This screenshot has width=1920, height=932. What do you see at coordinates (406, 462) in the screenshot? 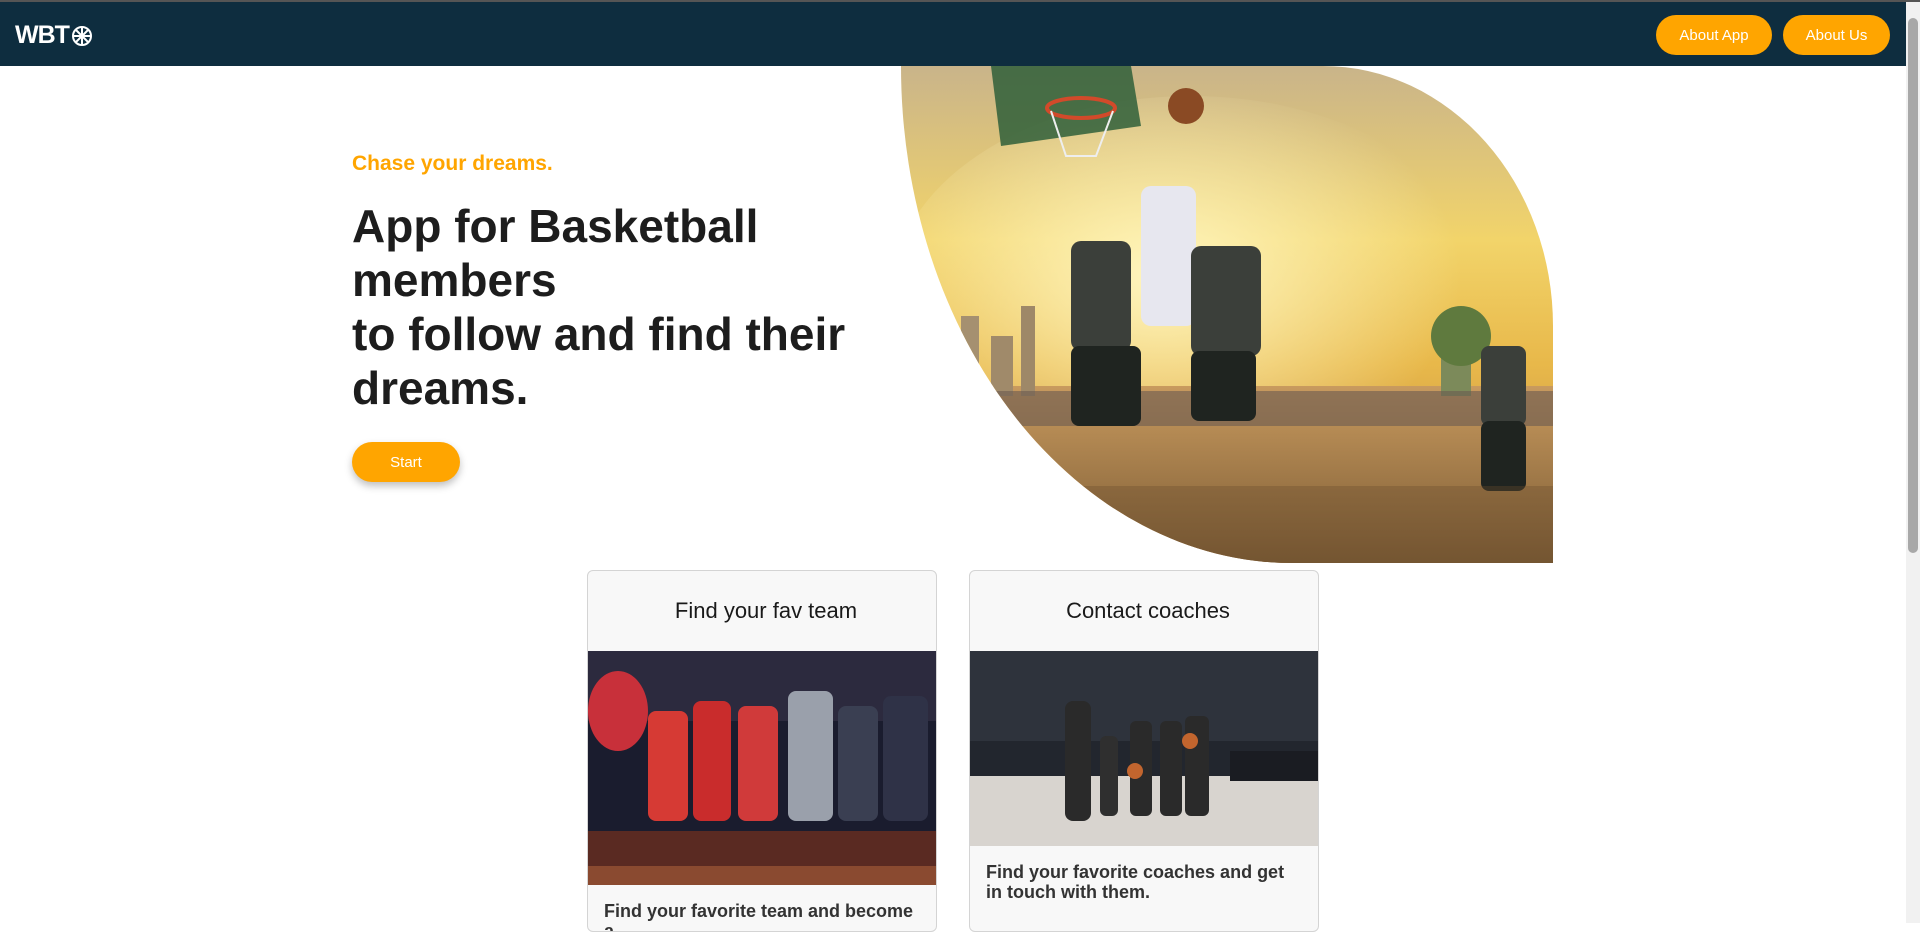
I see `start-button: Start` at bounding box center [406, 462].